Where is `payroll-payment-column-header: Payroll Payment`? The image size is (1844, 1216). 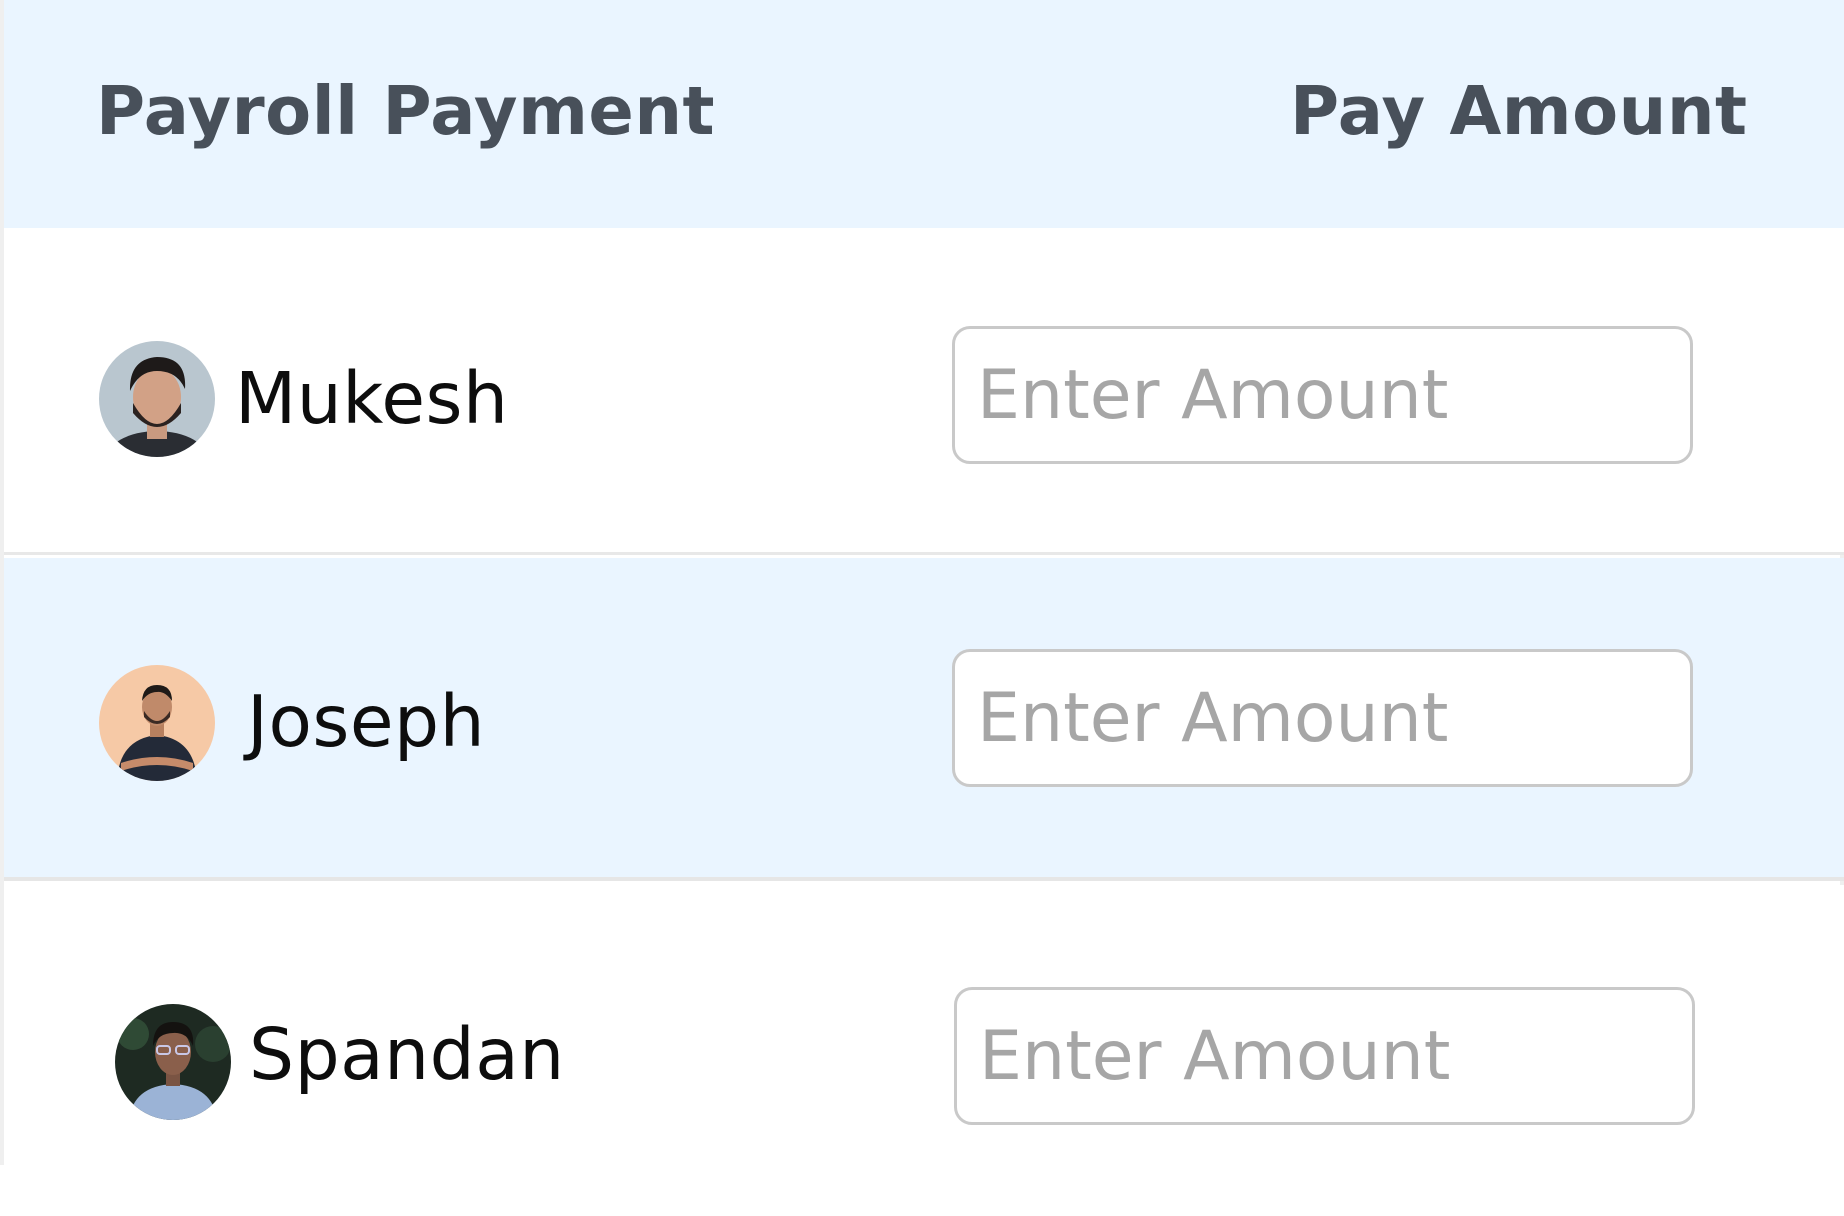
payroll-payment-column-header: Payroll Payment is located at coordinates (406, 111).